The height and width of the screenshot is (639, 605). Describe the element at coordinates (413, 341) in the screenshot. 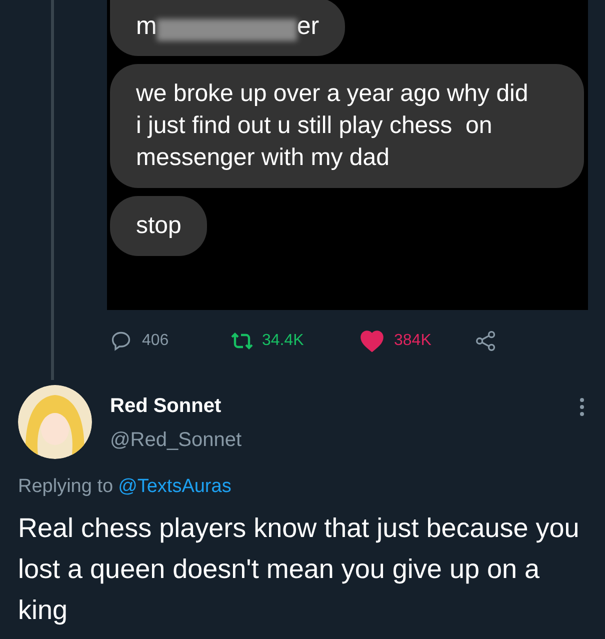

I see `like-count: 384K` at that location.